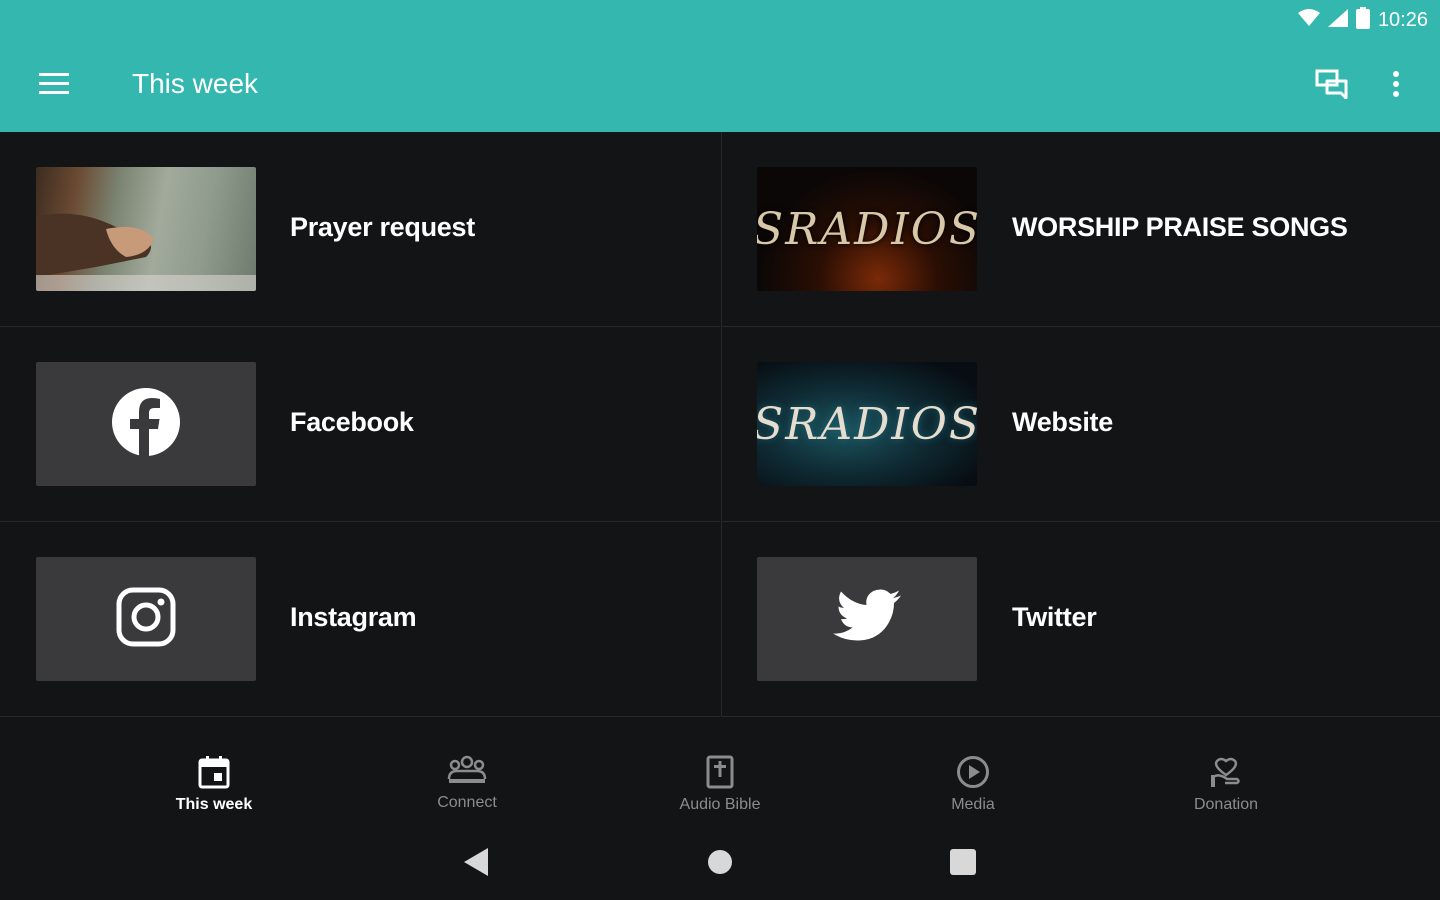 The height and width of the screenshot is (900, 1440). What do you see at coordinates (352, 422) in the screenshot?
I see `grid-item-label: Facebook` at bounding box center [352, 422].